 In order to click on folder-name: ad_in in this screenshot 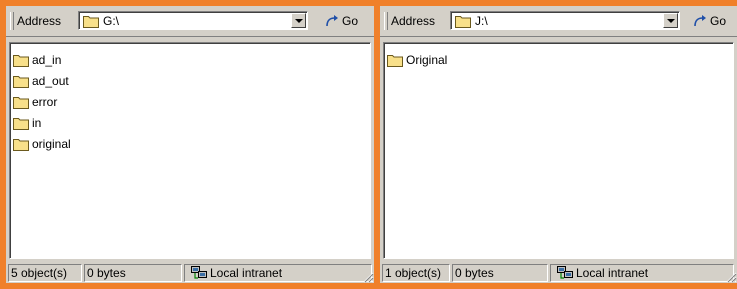, I will do `click(47, 59)`.